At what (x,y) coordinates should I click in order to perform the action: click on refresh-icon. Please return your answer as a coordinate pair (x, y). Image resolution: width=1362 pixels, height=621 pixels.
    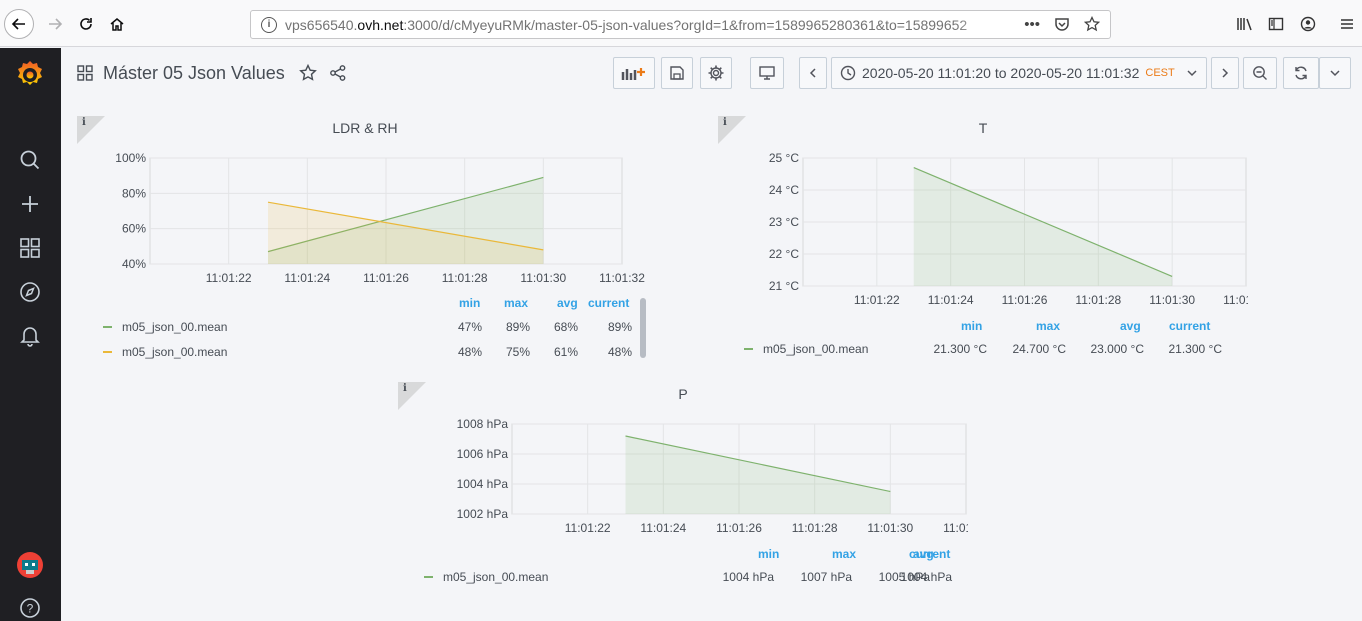
    Looking at the image, I should click on (1301, 73).